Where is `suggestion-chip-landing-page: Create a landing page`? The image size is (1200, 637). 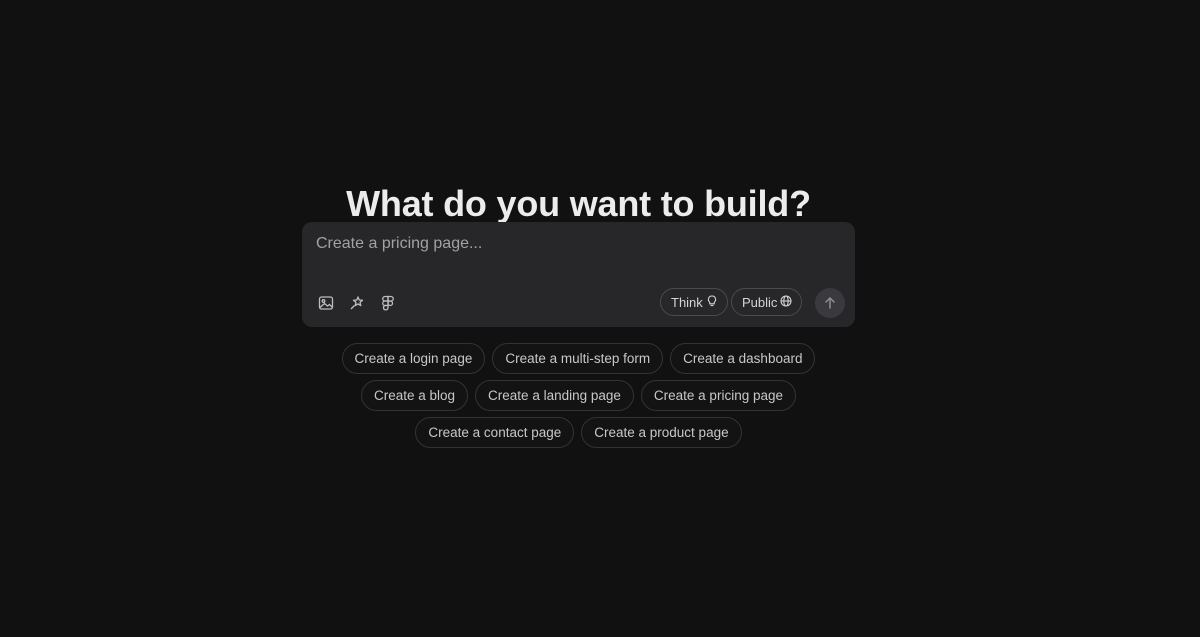 suggestion-chip-landing-page: Create a landing page is located at coordinates (554, 395).